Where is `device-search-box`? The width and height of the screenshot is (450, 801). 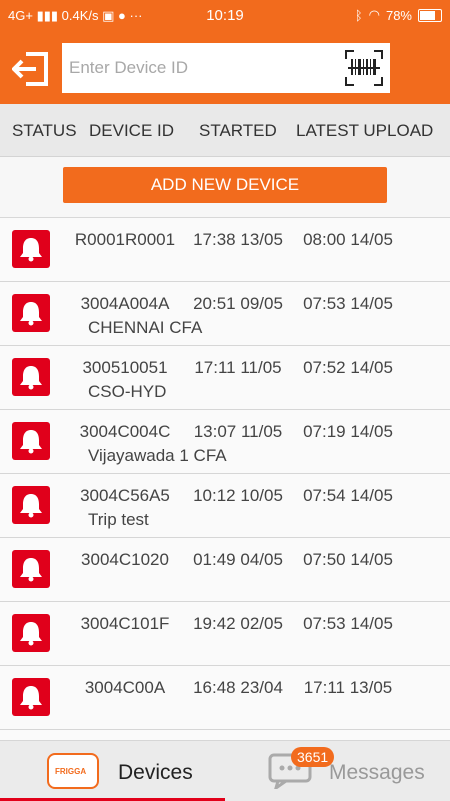 device-search-box is located at coordinates (226, 68).